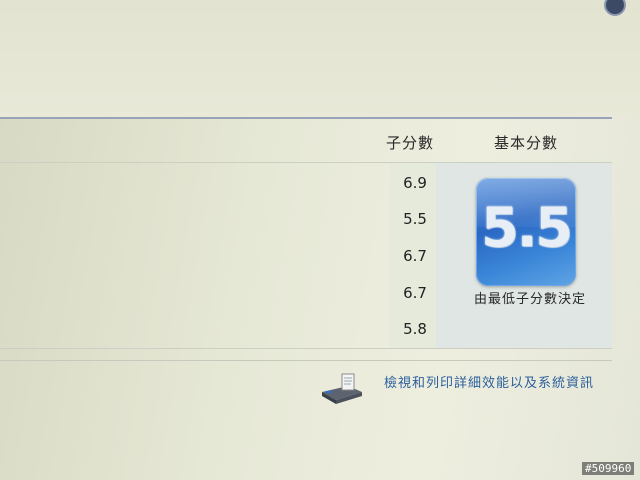  Describe the element at coordinates (489, 381) in the screenshot. I see `view-print-details-link: 檢視和列印詳細效能以及系統資訊` at that location.